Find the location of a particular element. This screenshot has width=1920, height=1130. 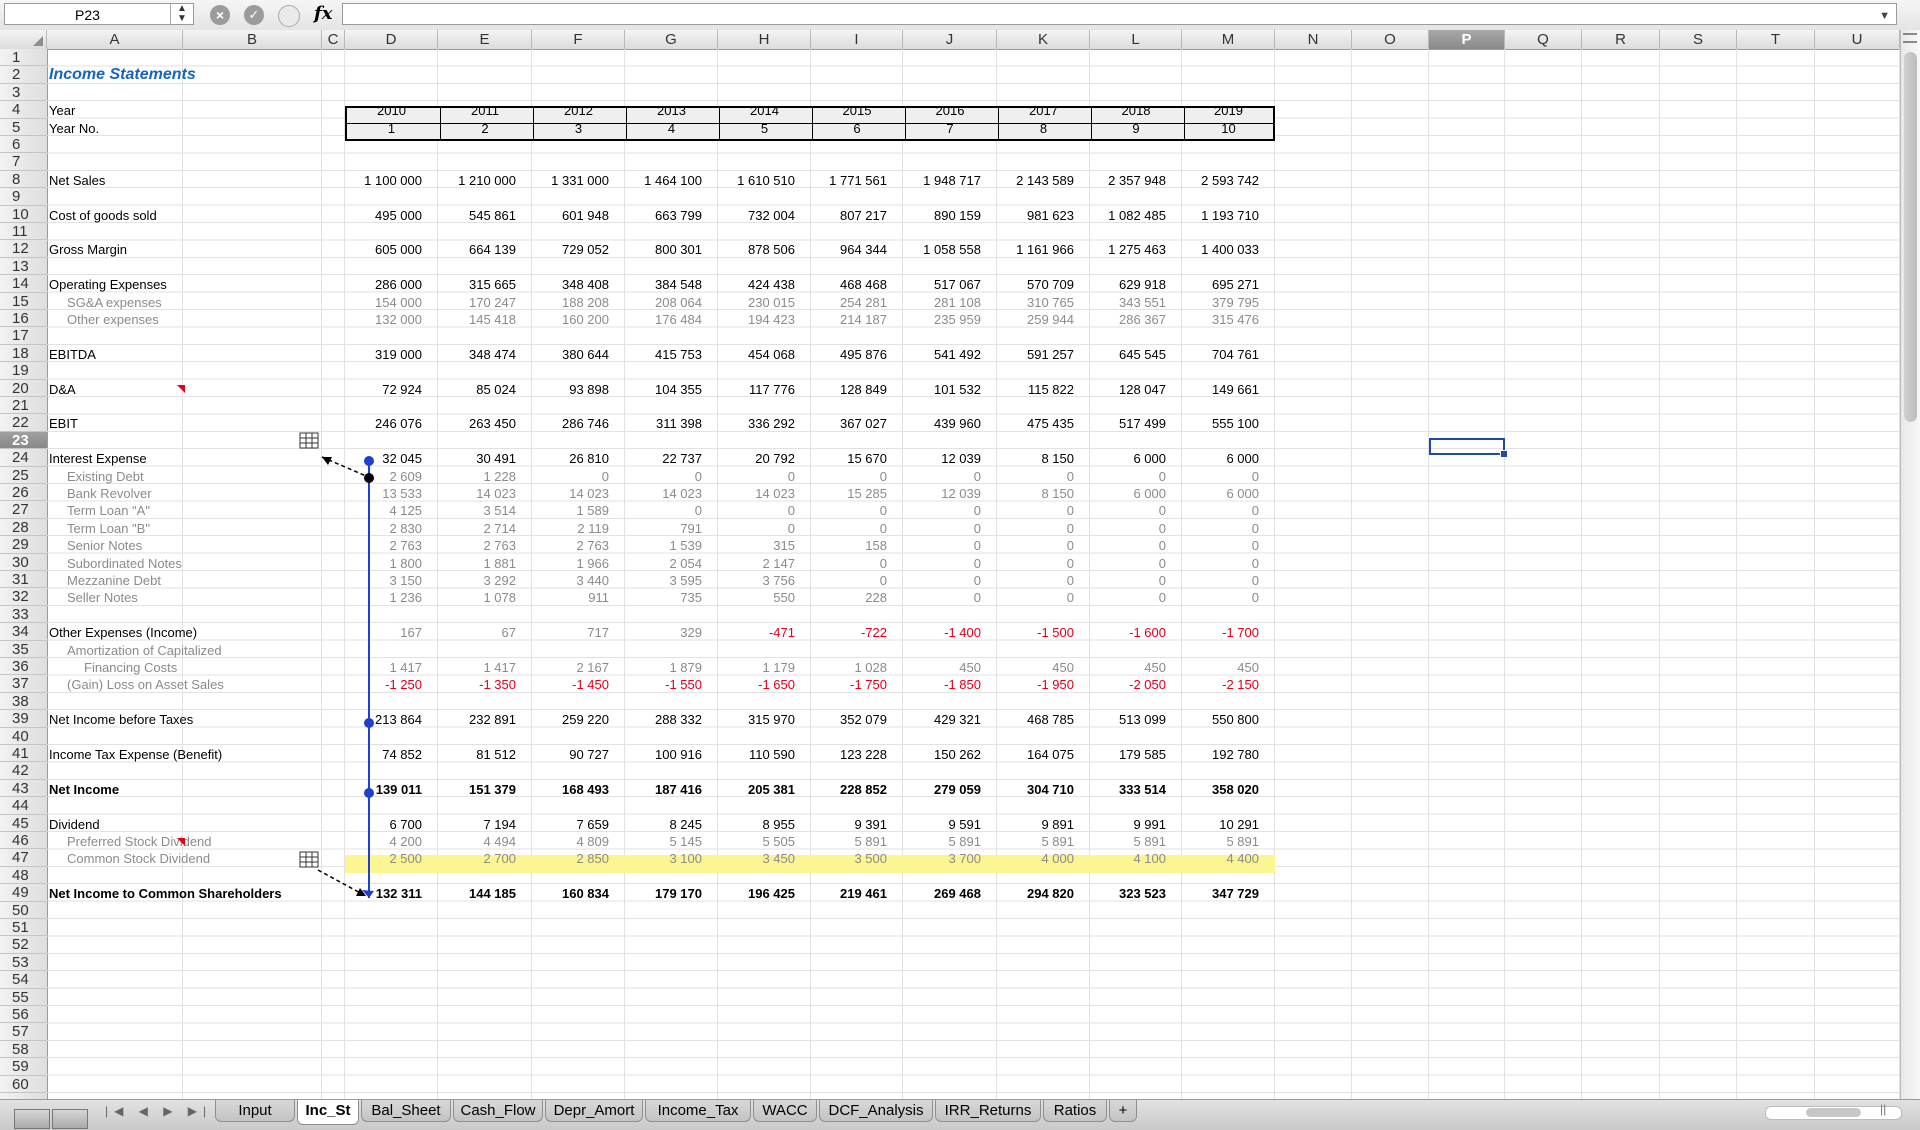

cell-m14: 695 271 is located at coordinates (1220, 284).